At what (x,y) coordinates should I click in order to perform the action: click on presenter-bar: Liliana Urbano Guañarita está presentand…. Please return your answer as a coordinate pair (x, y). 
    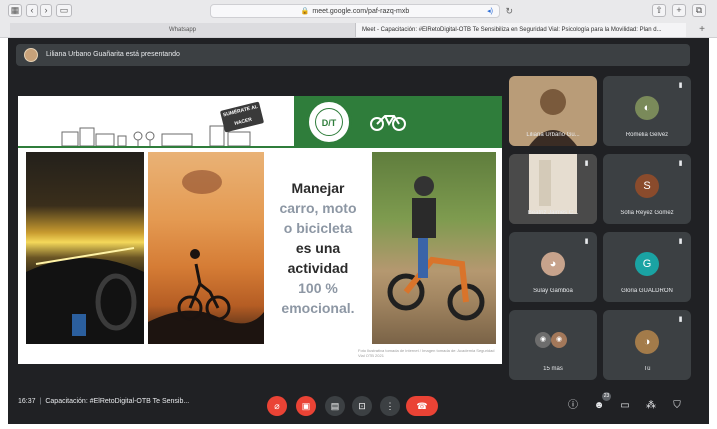
    Looking at the image, I should click on (353, 55).